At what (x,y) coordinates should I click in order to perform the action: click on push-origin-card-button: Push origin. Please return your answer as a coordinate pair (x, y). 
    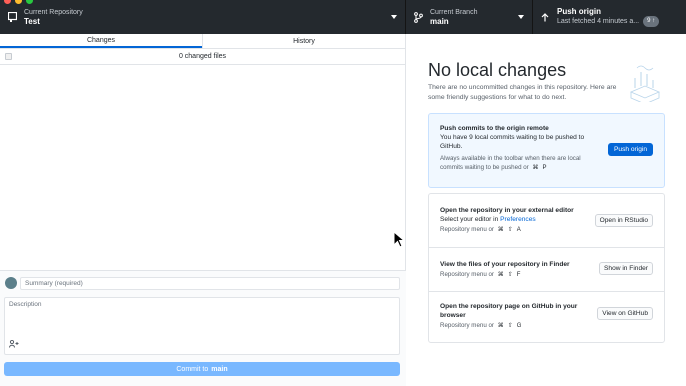
    Looking at the image, I should click on (630, 149).